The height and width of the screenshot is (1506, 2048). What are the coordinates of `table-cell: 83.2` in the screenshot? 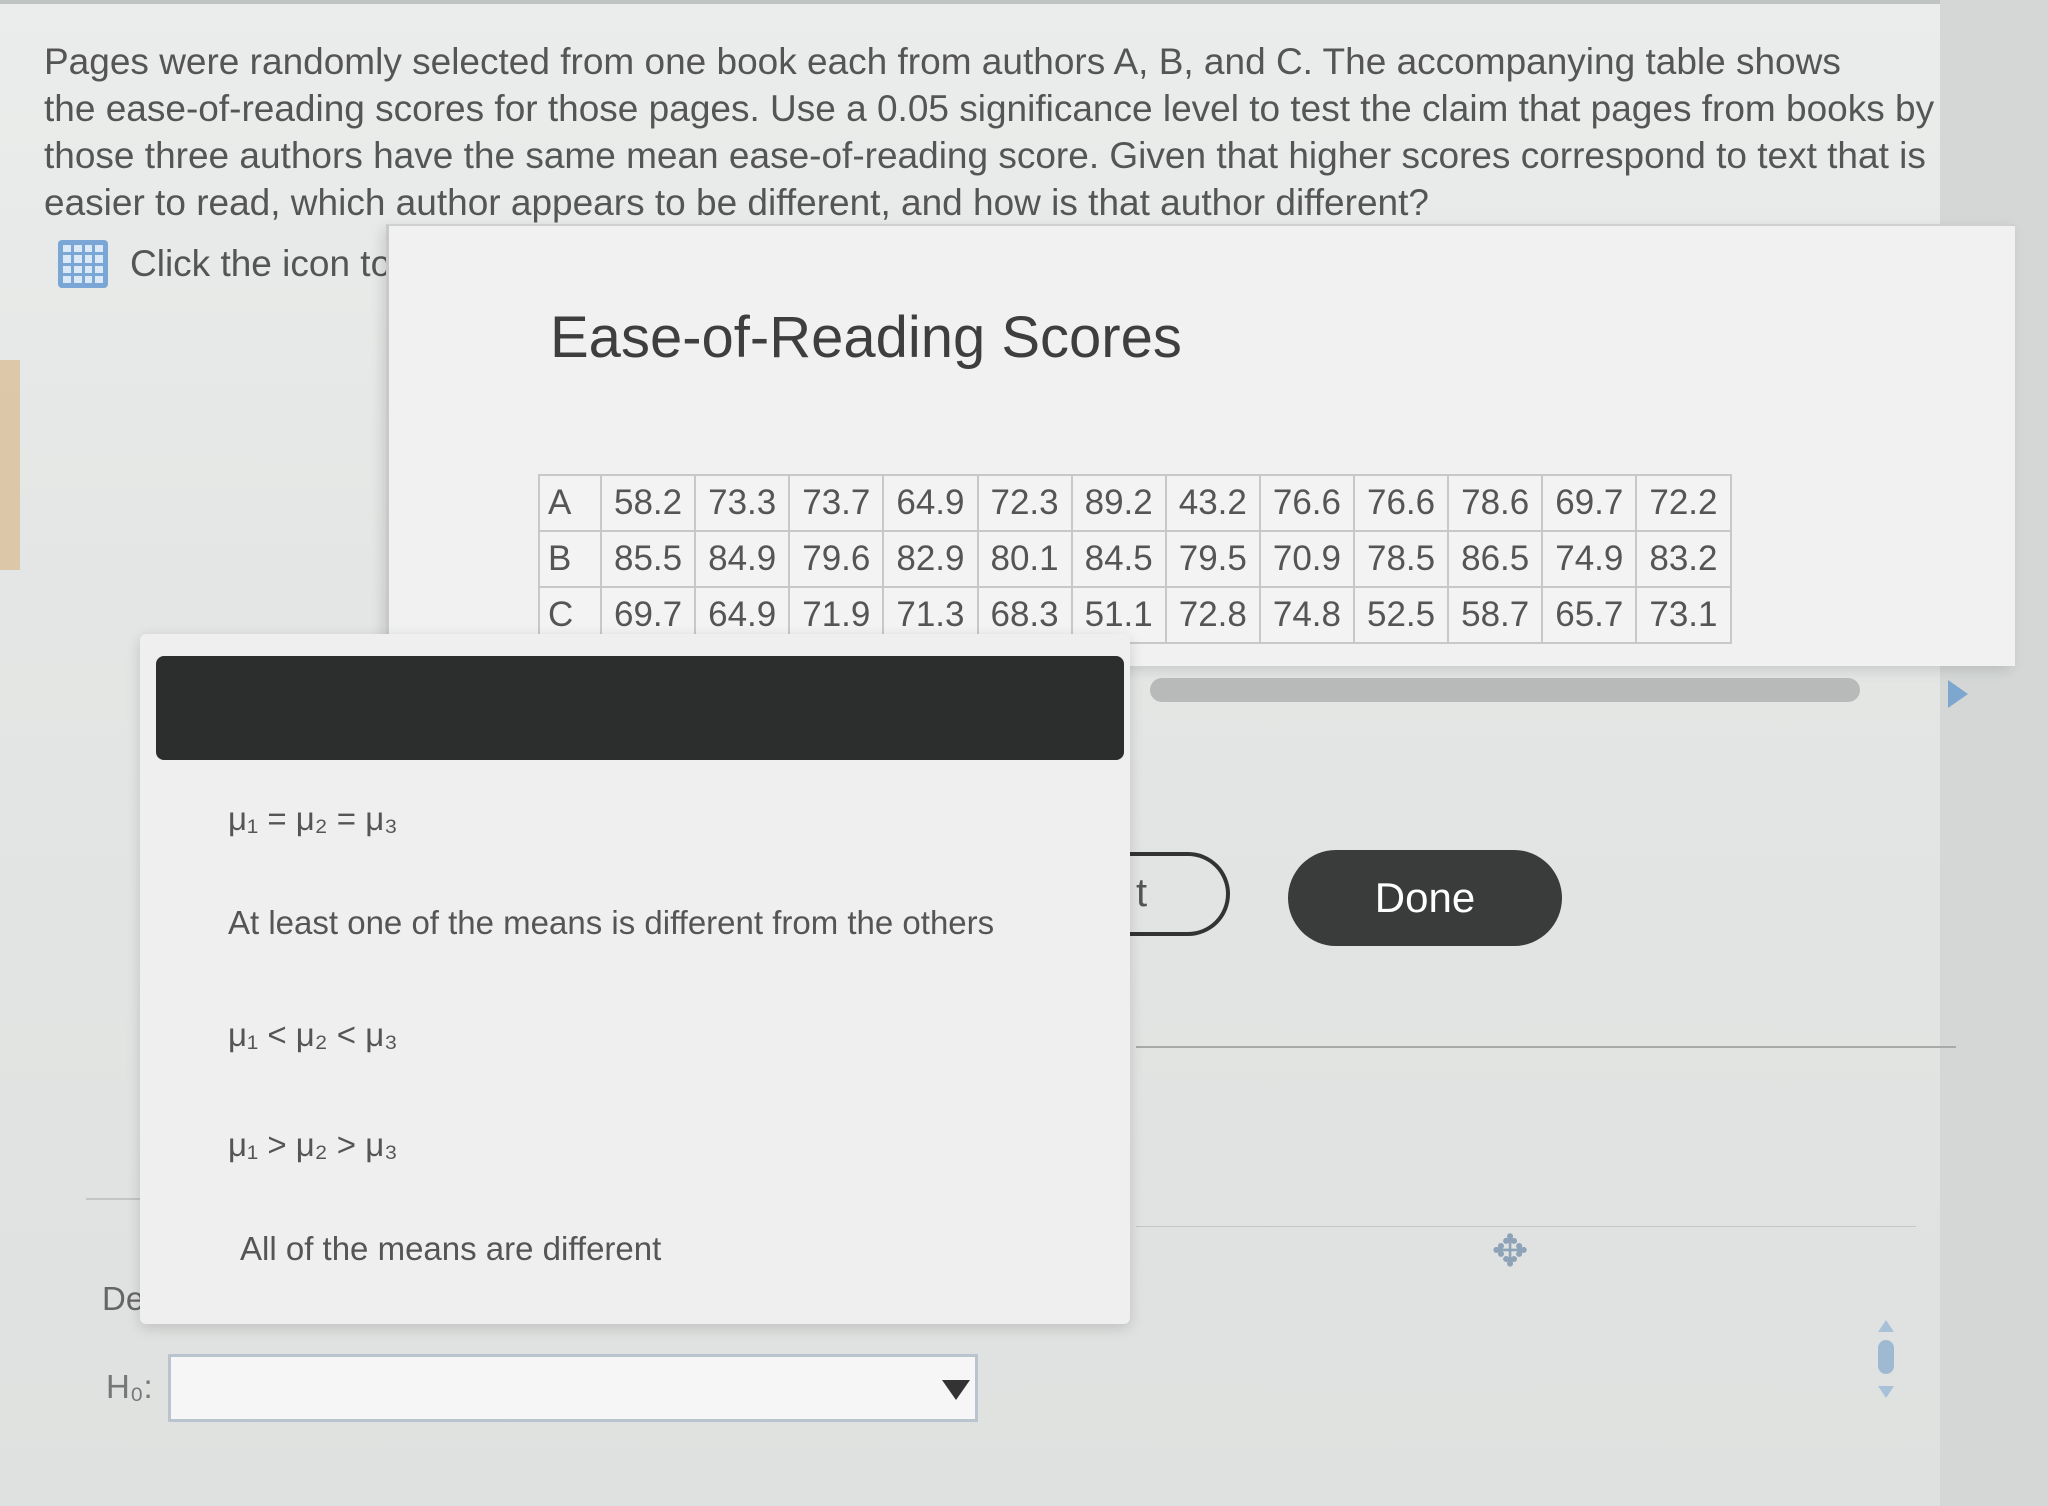 It's located at (1683, 559).